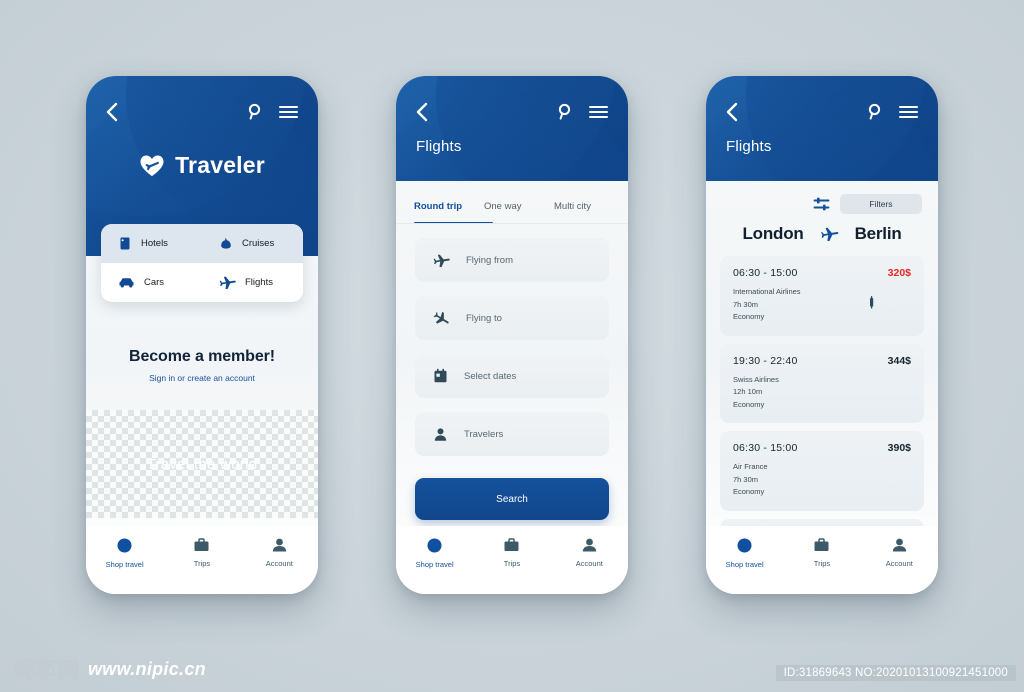 This screenshot has width=1024, height=692. I want to click on hero-caption: Travel the world, so click(202, 464).